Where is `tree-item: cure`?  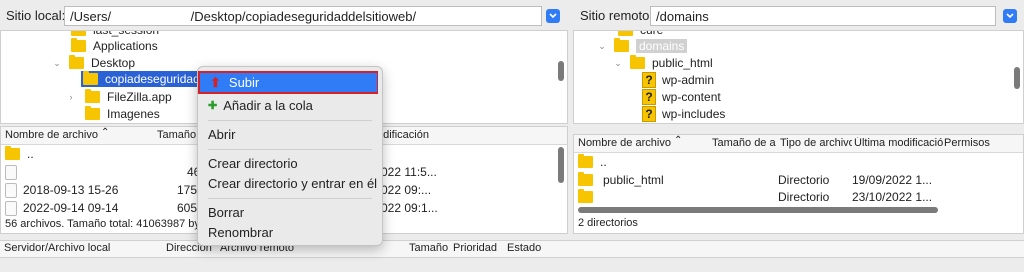 tree-item: cure is located at coordinates (640, 34).